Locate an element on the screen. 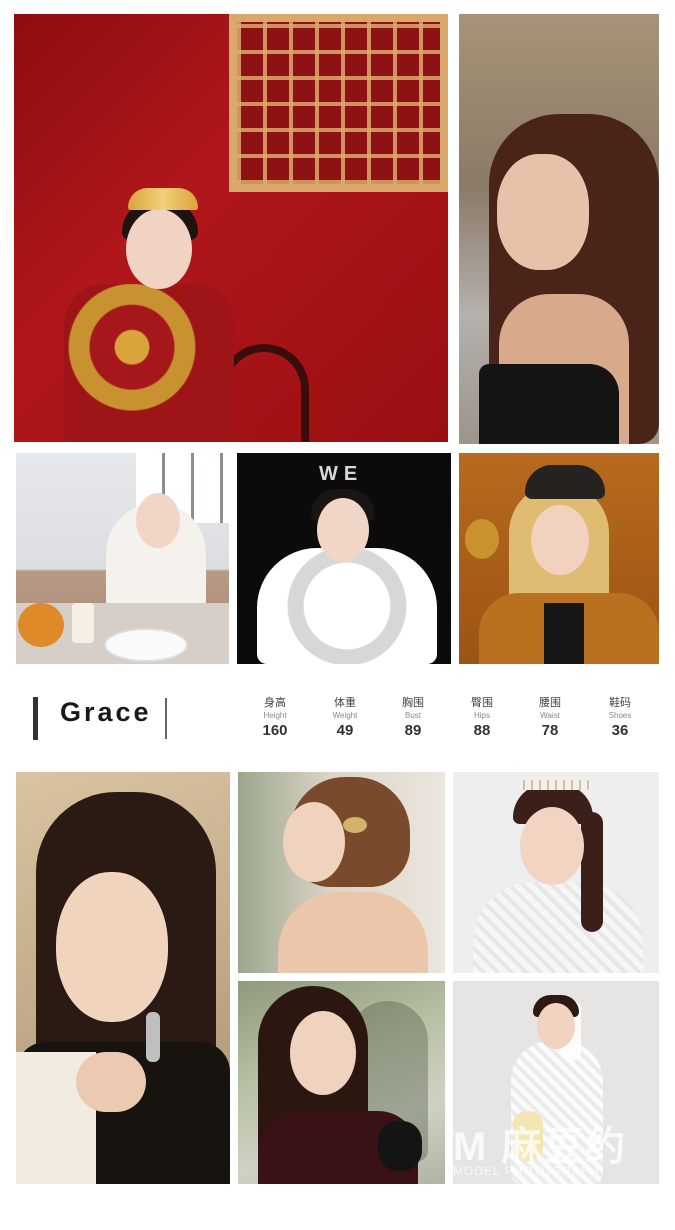  photo-gloves-green-wall is located at coordinates (341, 1082).